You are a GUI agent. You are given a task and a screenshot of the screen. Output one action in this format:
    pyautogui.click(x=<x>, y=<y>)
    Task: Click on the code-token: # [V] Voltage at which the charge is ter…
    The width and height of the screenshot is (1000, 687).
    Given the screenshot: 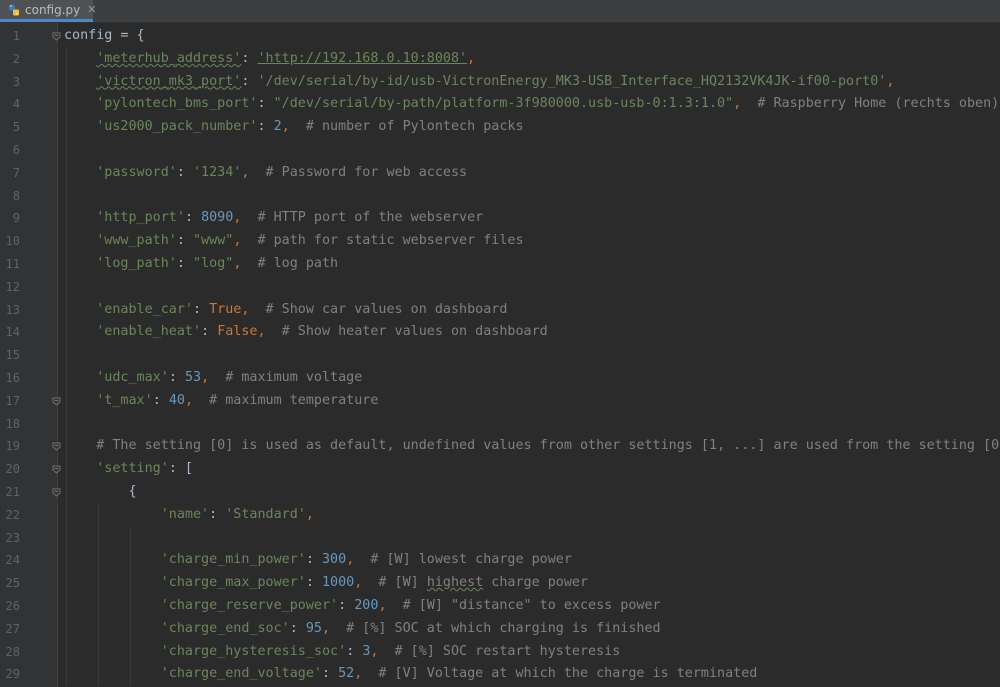 What is the action you would take?
    pyautogui.click(x=560, y=674)
    